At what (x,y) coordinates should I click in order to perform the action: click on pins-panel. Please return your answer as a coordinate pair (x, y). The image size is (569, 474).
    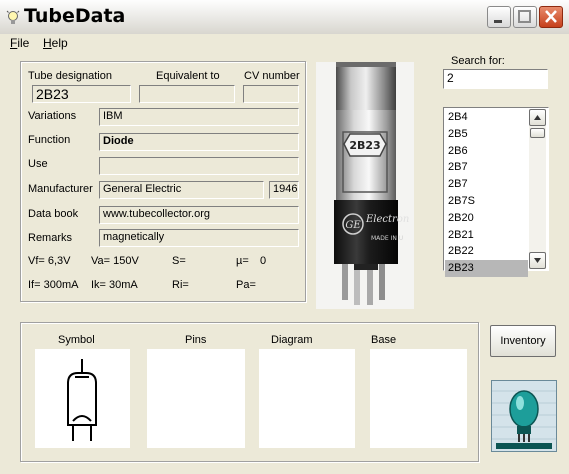
    Looking at the image, I should click on (196, 398).